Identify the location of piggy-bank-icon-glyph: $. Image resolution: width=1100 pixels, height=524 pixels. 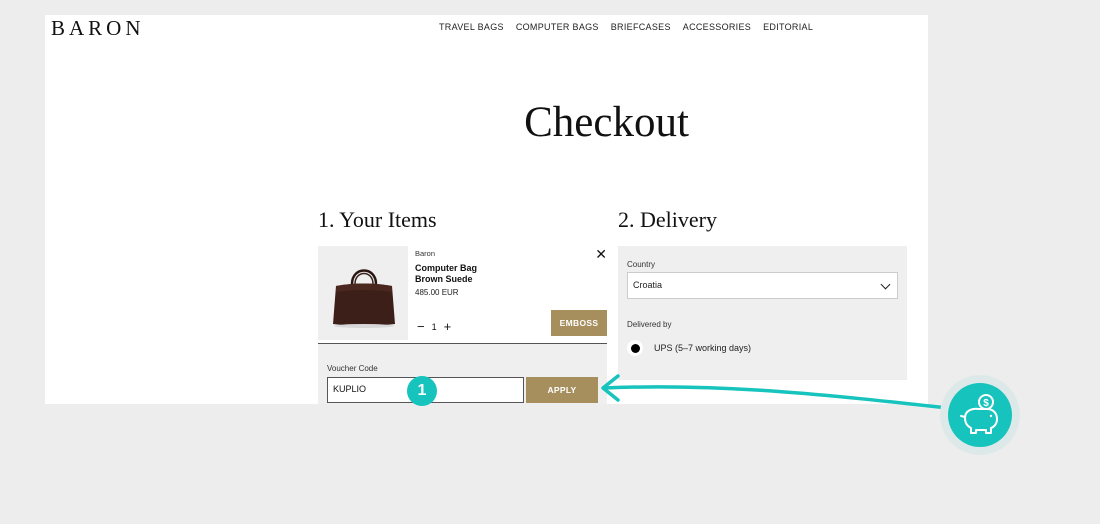
(979, 414).